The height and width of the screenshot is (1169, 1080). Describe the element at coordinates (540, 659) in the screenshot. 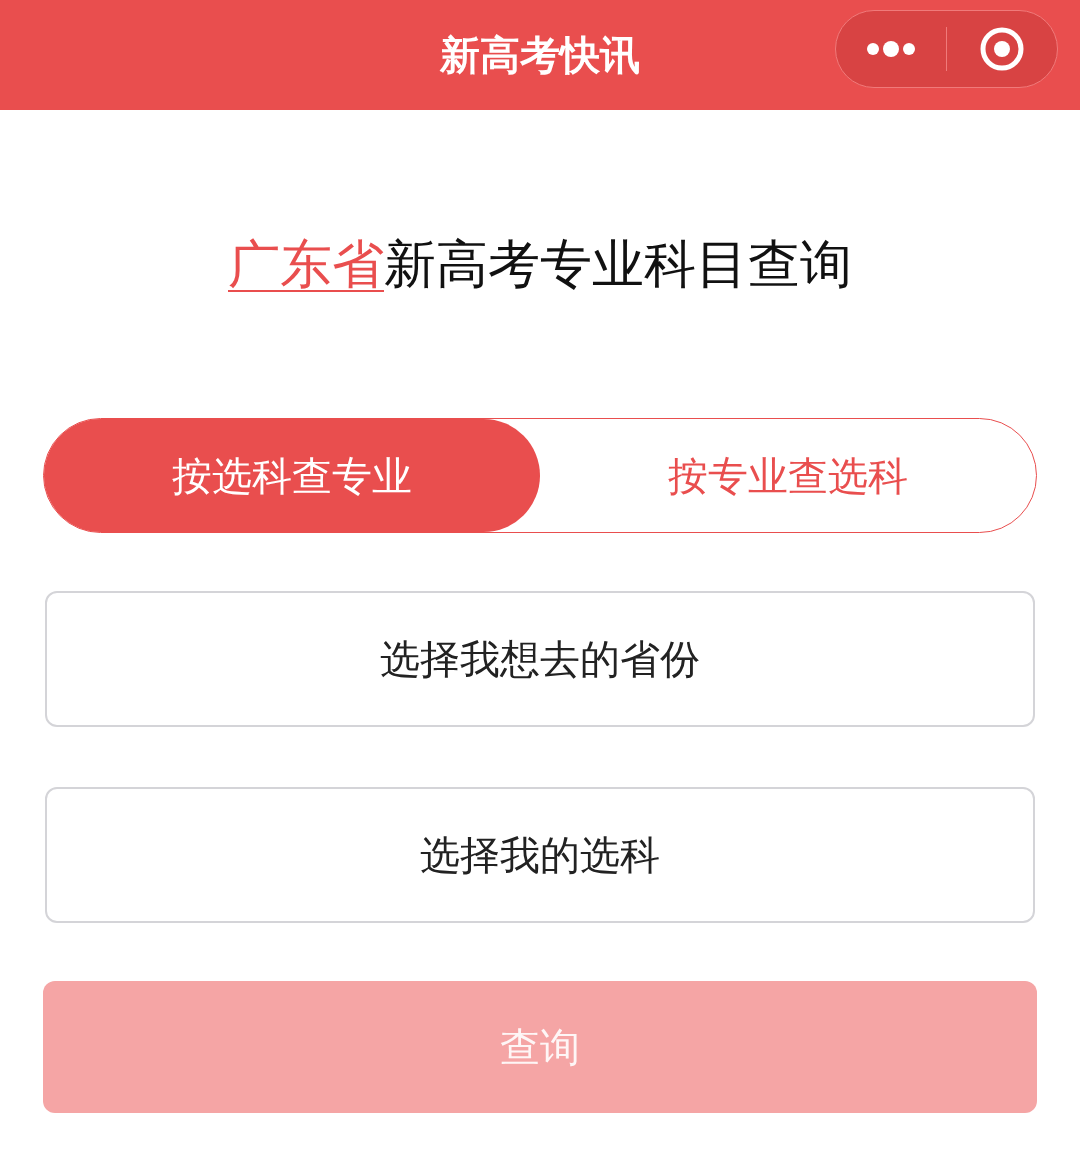

I see `picker-field: 选择我想去的省份` at that location.